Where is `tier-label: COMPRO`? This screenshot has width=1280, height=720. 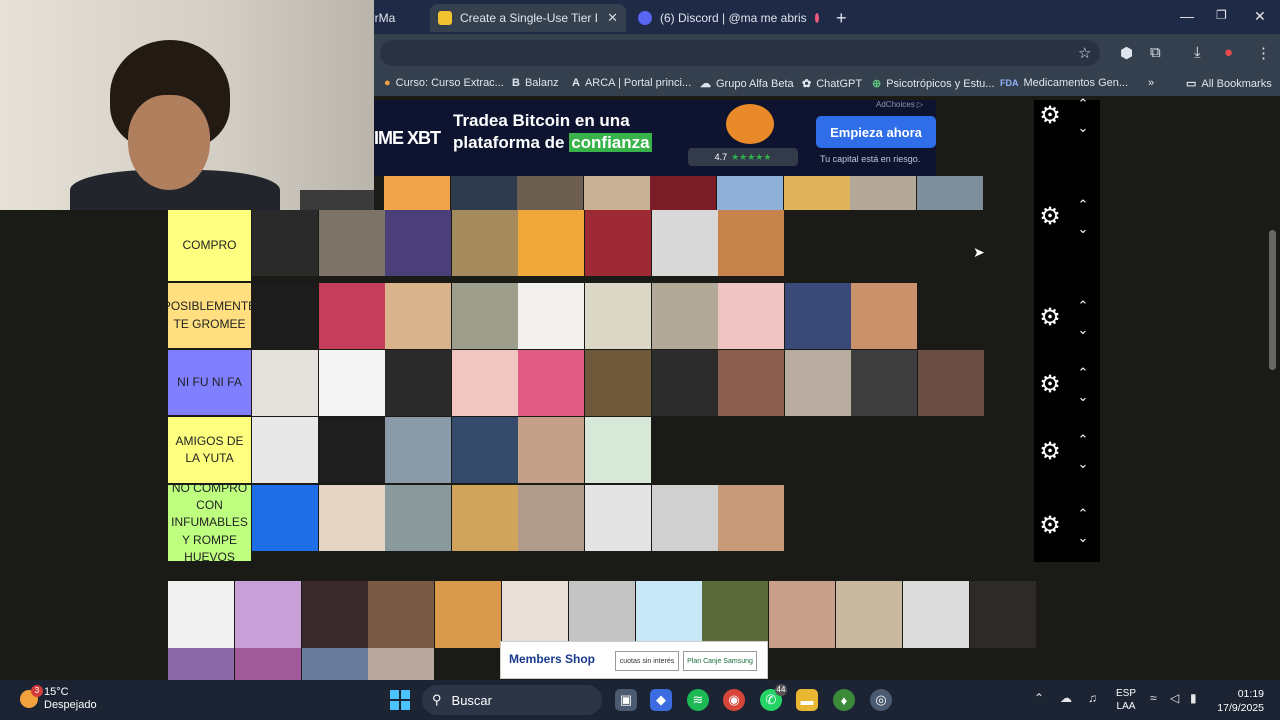 tier-label: COMPRO is located at coordinates (209, 245).